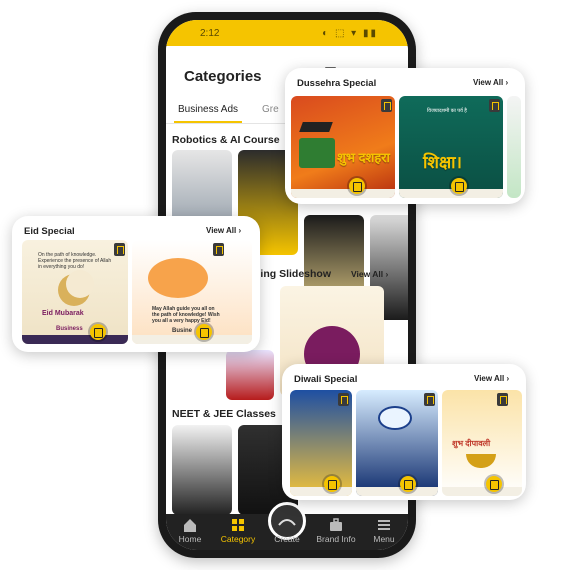 This screenshot has width=571, height=570. What do you see at coordinates (471, 443) in the screenshot?
I see `card-headline: शुभ दीपावली` at bounding box center [471, 443].